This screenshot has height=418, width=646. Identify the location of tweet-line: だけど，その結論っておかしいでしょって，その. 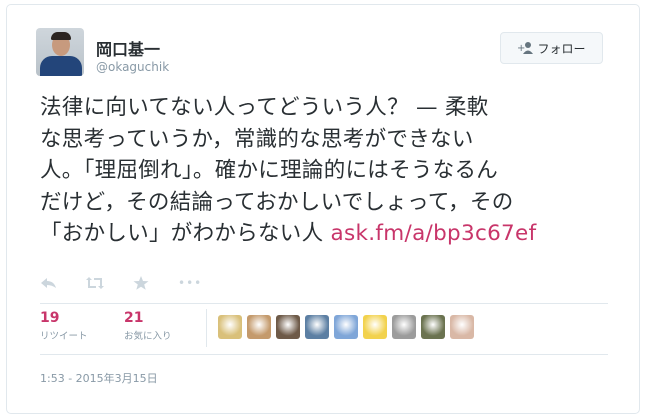
(277, 202).